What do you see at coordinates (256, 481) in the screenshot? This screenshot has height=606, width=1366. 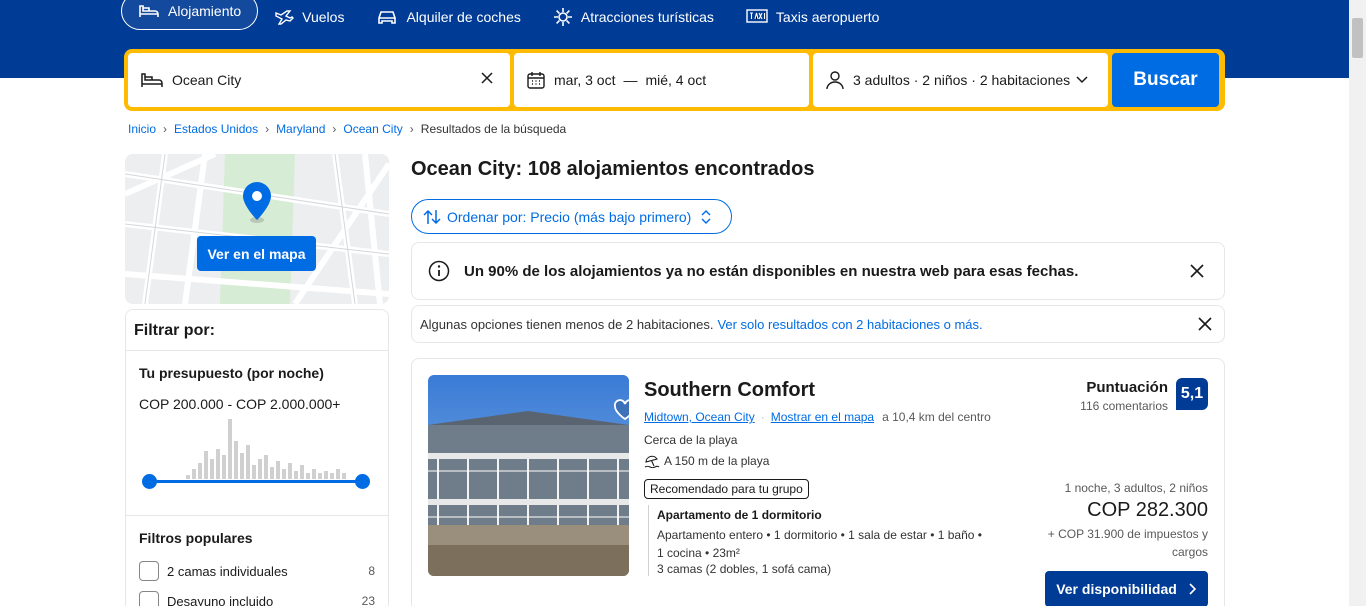 I see `budget-slider-track` at bounding box center [256, 481].